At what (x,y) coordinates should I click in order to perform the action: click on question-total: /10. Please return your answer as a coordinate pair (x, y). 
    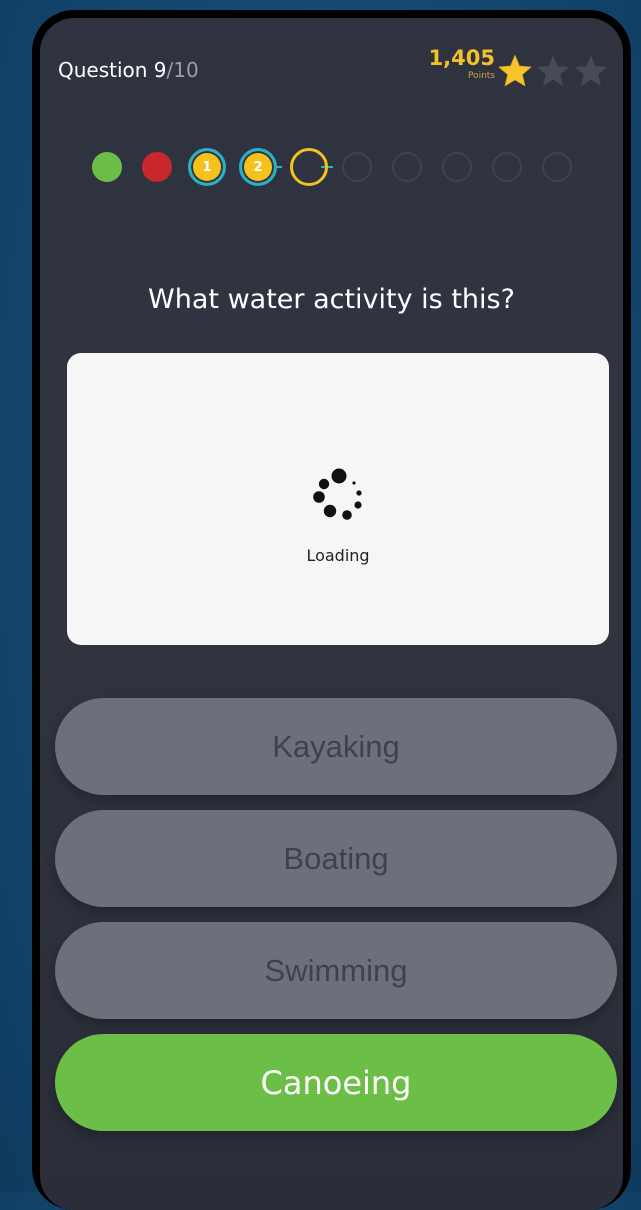
    Looking at the image, I should click on (182, 70).